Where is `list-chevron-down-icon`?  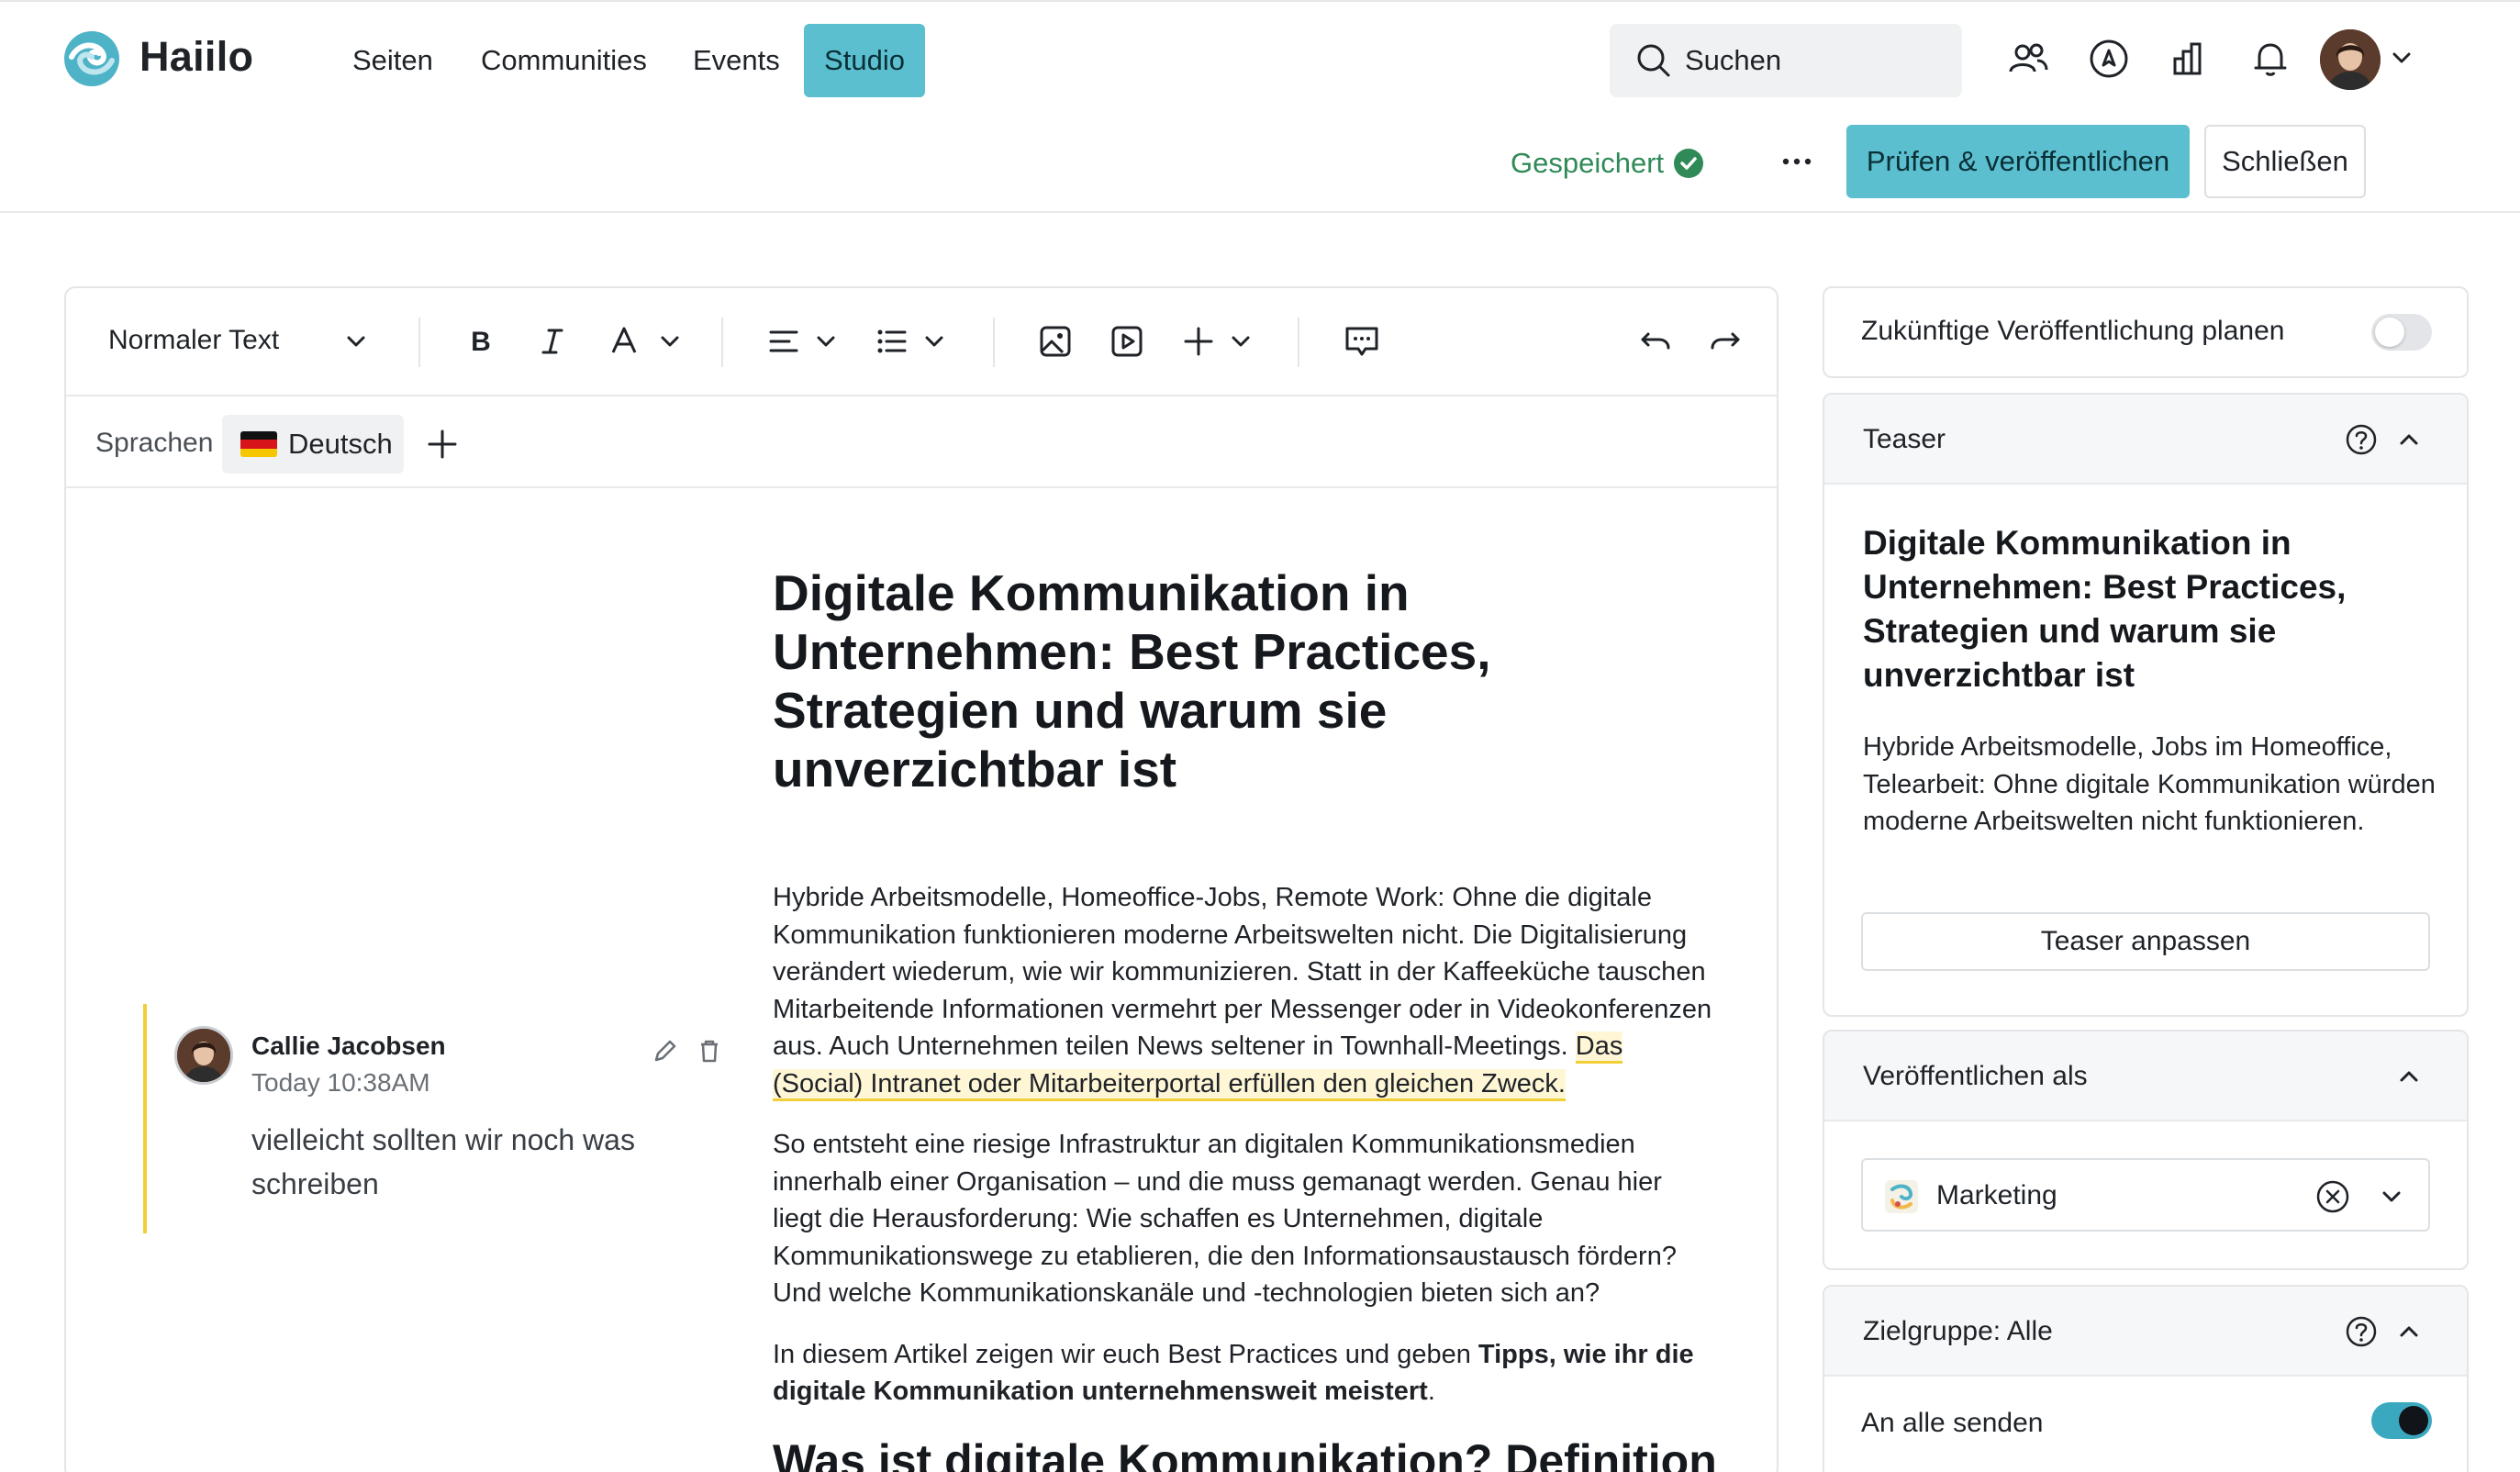
list-chevron-down-icon is located at coordinates (934, 341).